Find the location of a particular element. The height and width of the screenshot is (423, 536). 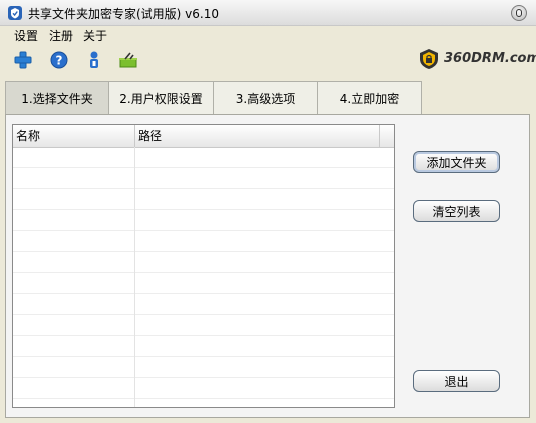

help-icon: ? is located at coordinates (59, 60).